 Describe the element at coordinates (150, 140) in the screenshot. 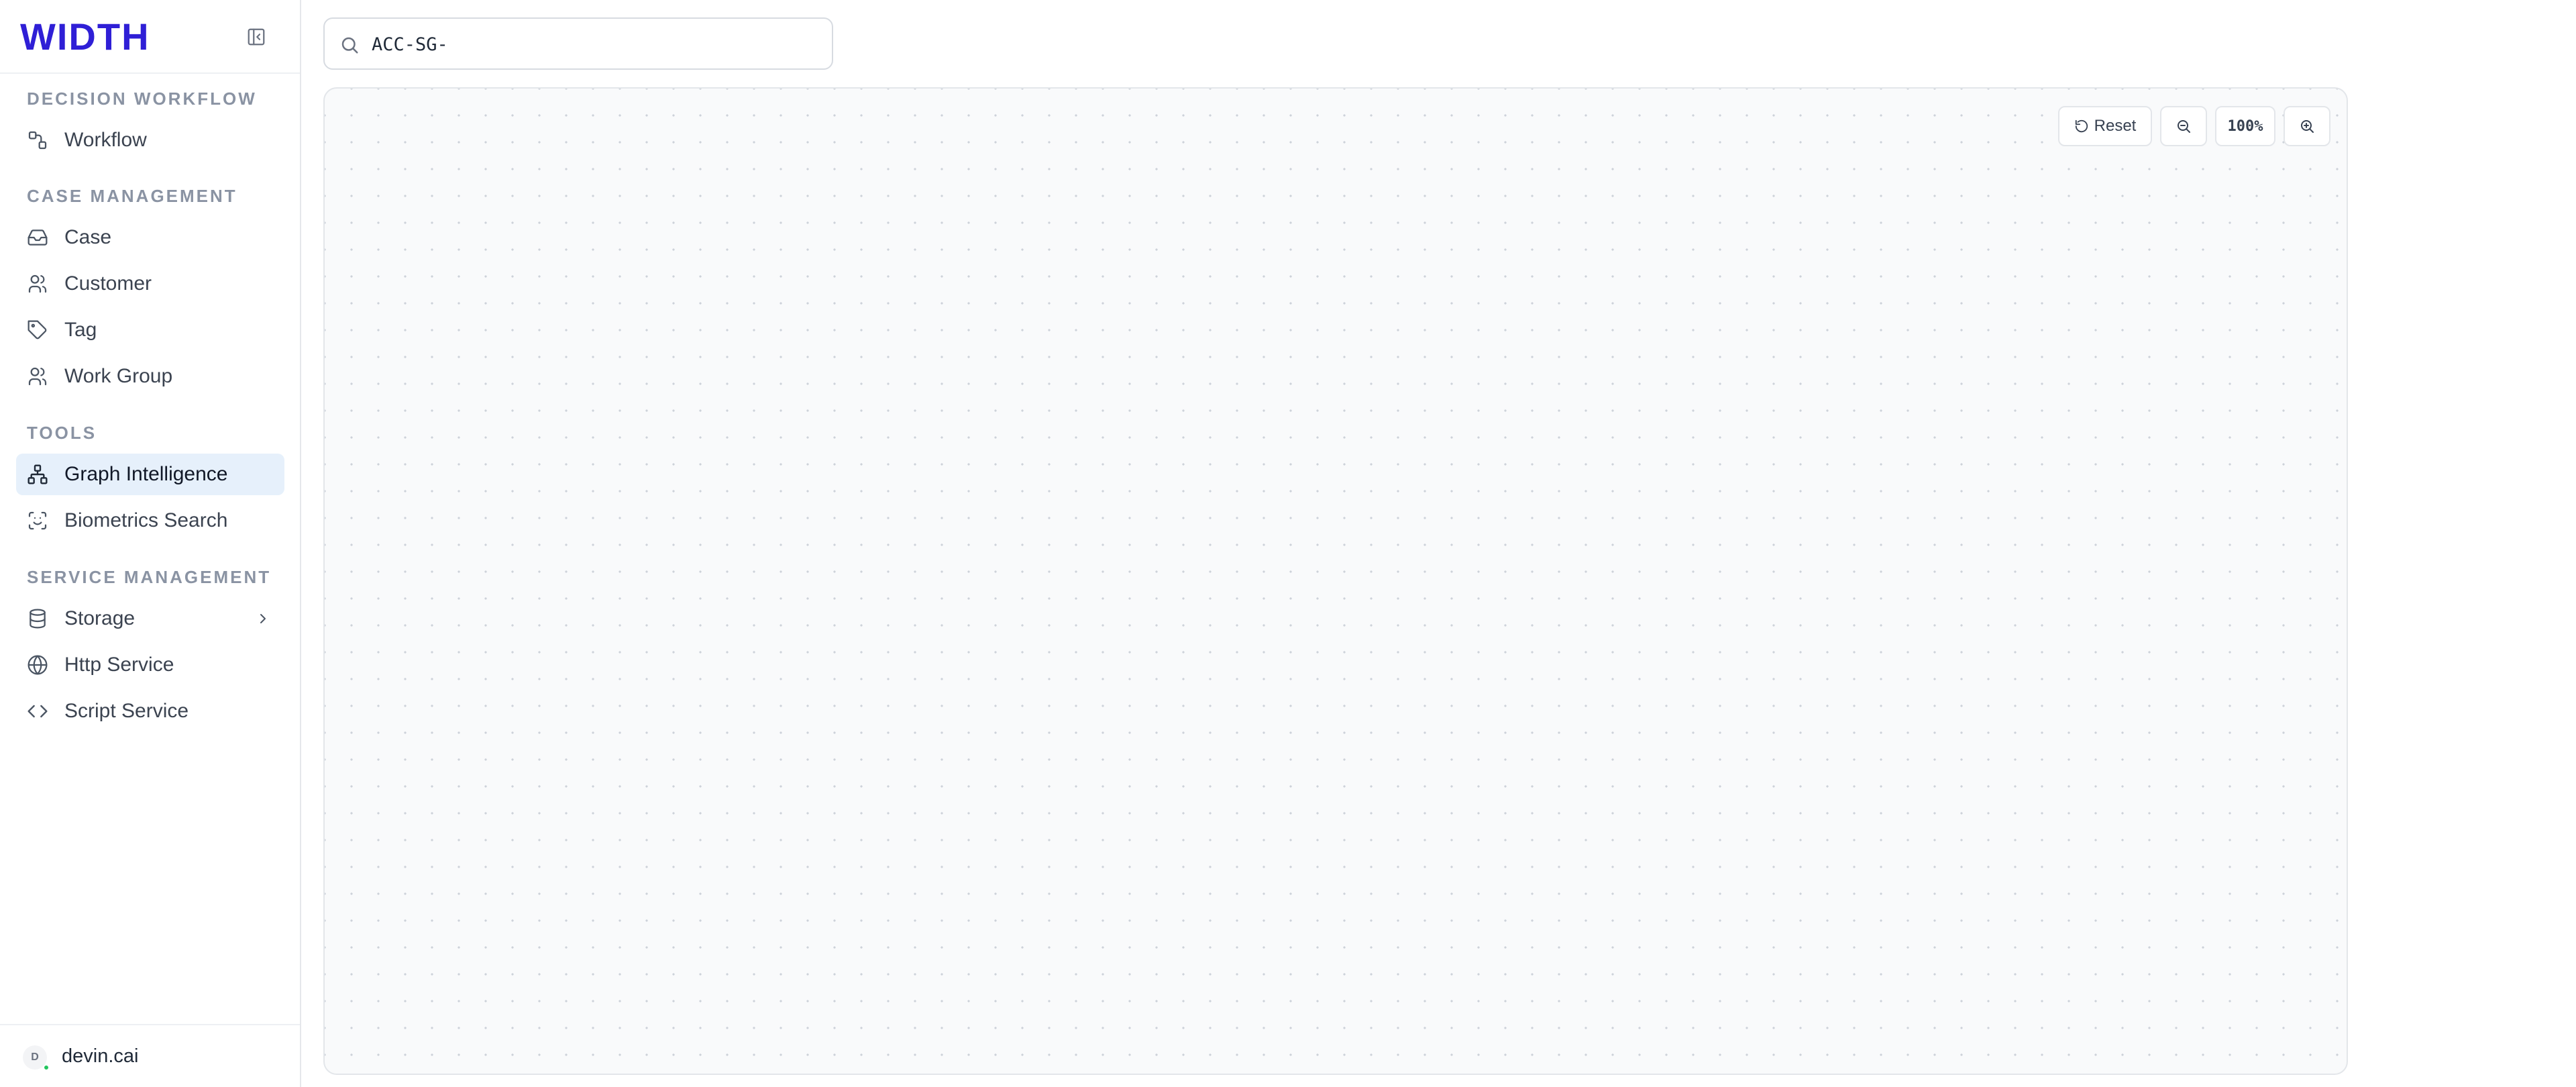

I see `sidebar-item-workflow: Workflow` at that location.